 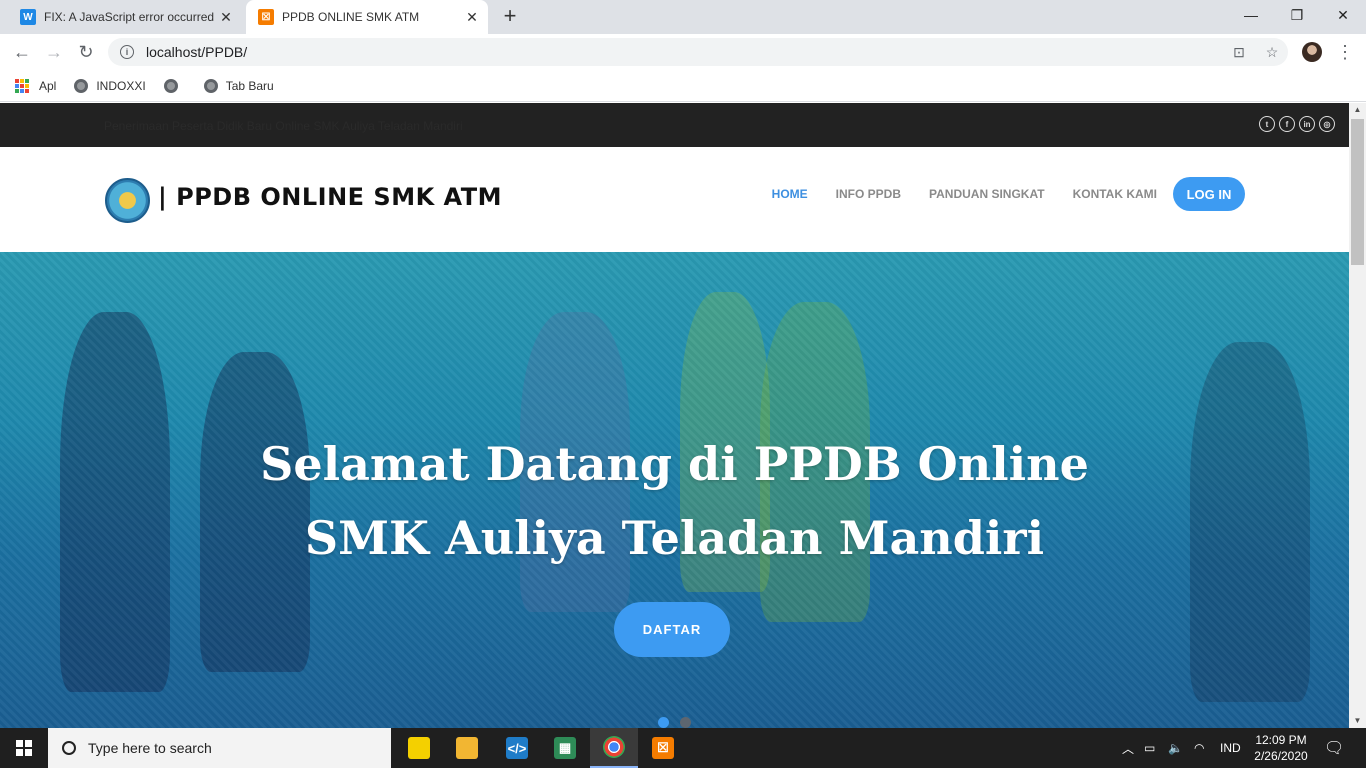 I want to click on sticky-notes-app, so click(x=419, y=748).